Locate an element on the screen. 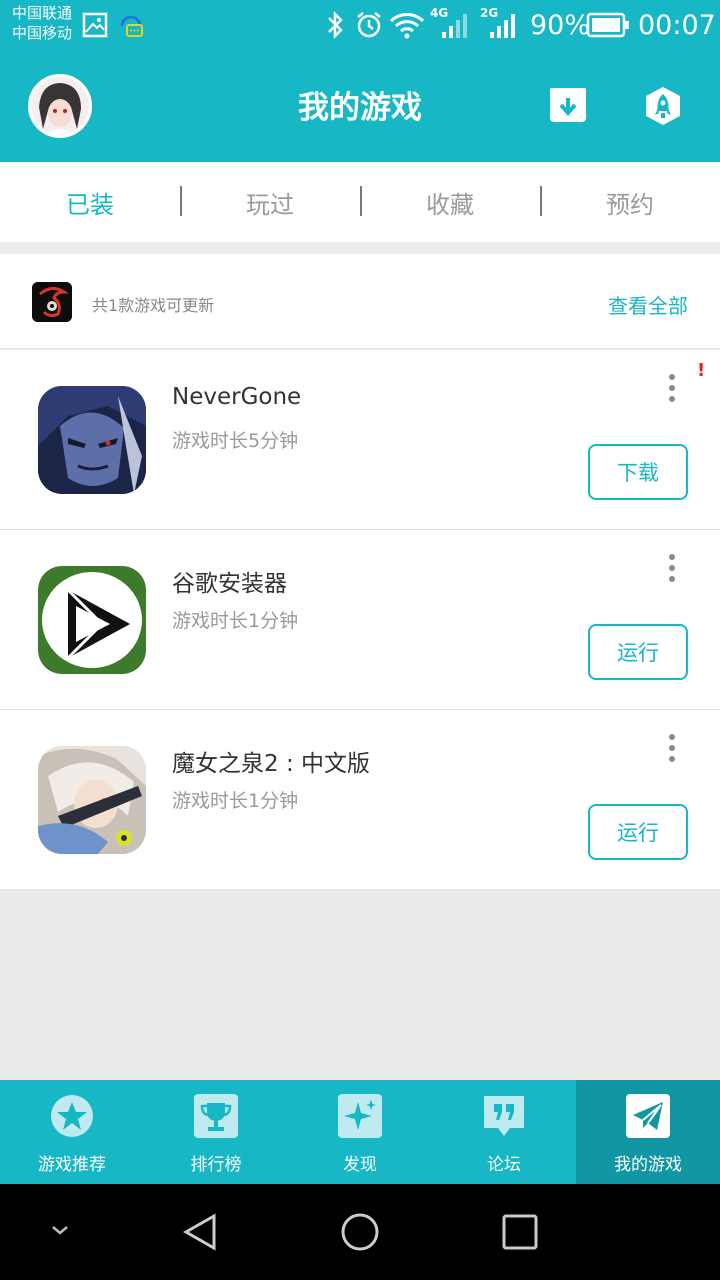  nav-item-discover: 发现 is located at coordinates (360, 1132).